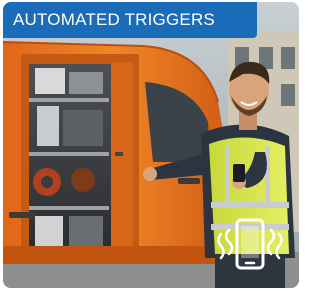 Image resolution: width=320 pixels, height=291 pixels. Describe the element at coordinates (114, 19) in the screenshot. I see `banner-title: AUTOMATED TRIGGERS` at that location.